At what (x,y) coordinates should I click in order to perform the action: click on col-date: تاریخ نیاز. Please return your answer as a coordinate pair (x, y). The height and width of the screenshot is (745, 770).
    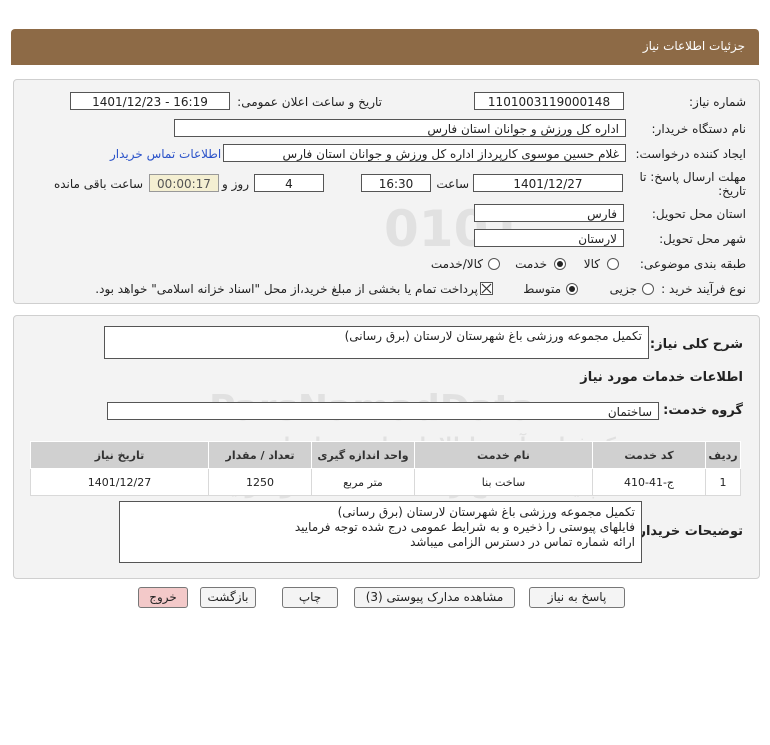
    Looking at the image, I should click on (119, 455).